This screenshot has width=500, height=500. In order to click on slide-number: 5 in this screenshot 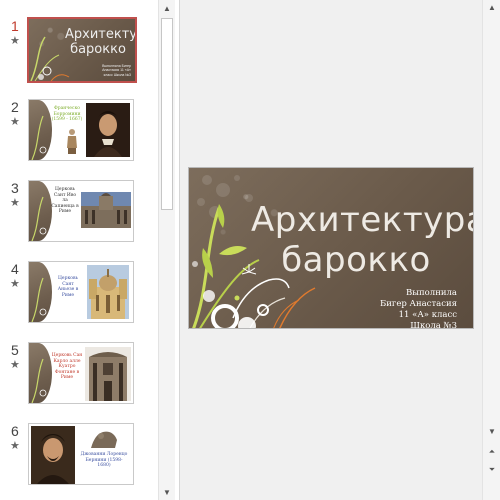, I will do `click(15, 350)`.